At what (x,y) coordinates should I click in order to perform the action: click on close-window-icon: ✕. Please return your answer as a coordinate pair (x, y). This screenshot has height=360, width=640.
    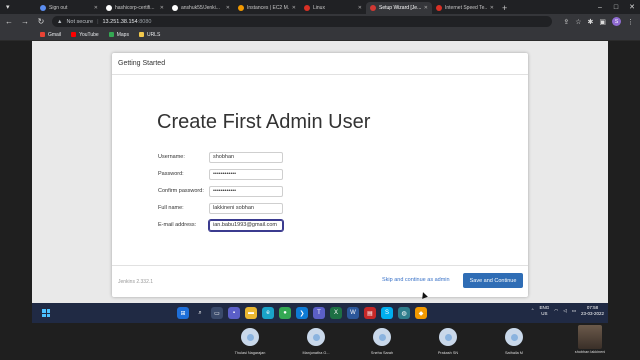
    Looking at the image, I should click on (632, 7).